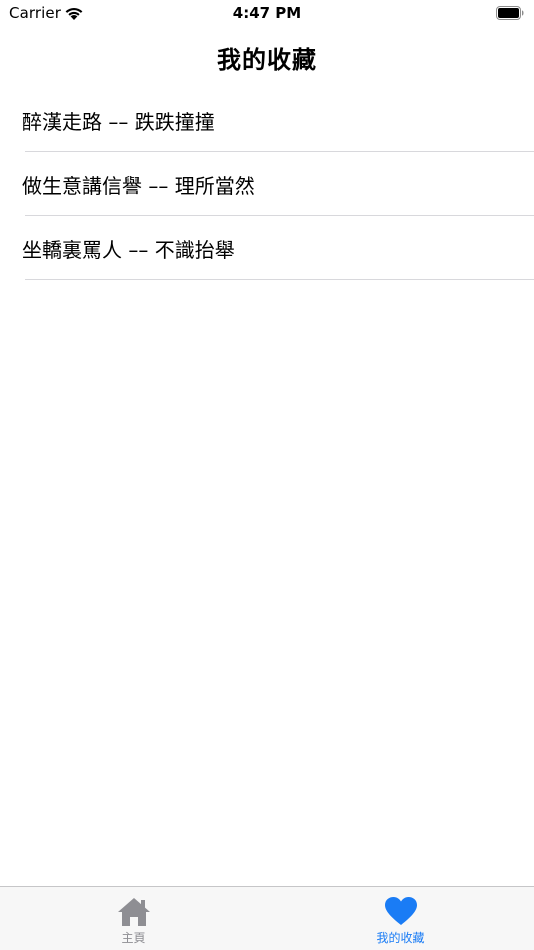 Image resolution: width=534 pixels, height=950 pixels. Describe the element at coordinates (118, 121) in the screenshot. I see `list-item-label: 醉漢走路 –– 跌跌撞撞` at that location.